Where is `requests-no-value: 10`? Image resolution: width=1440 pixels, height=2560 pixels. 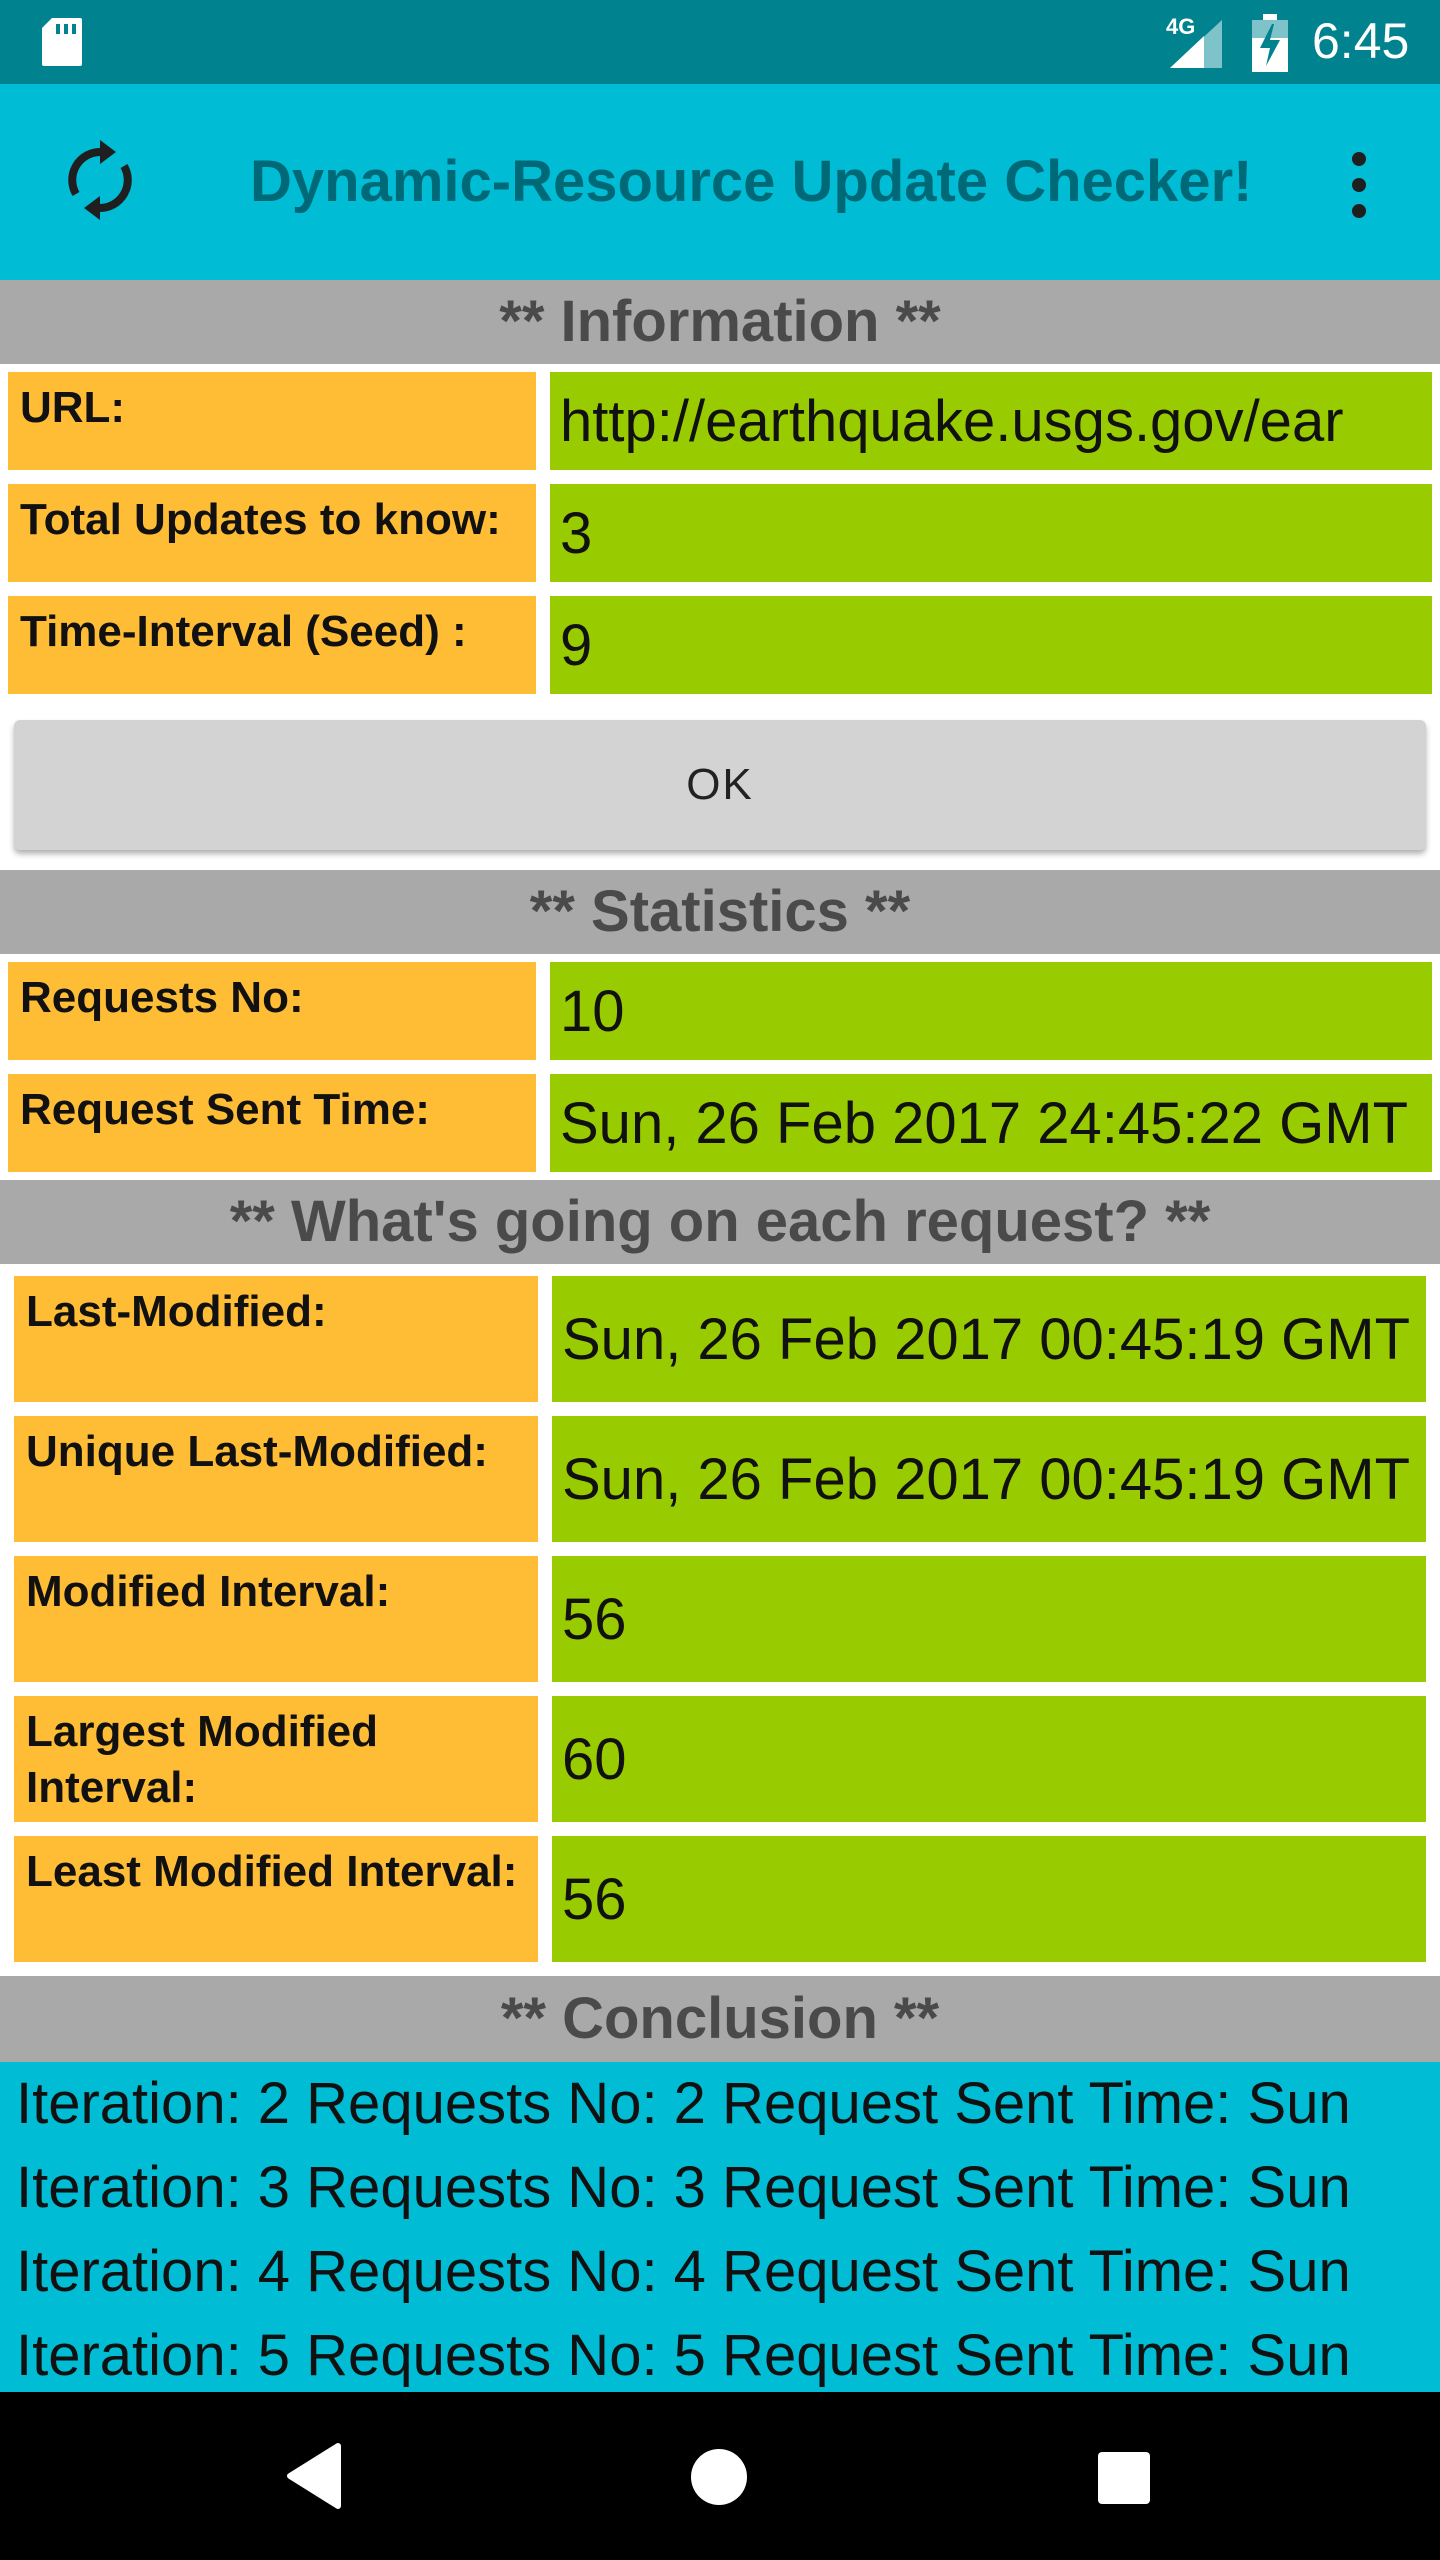 requests-no-value: 10 is located at coordinates (991, 1011).